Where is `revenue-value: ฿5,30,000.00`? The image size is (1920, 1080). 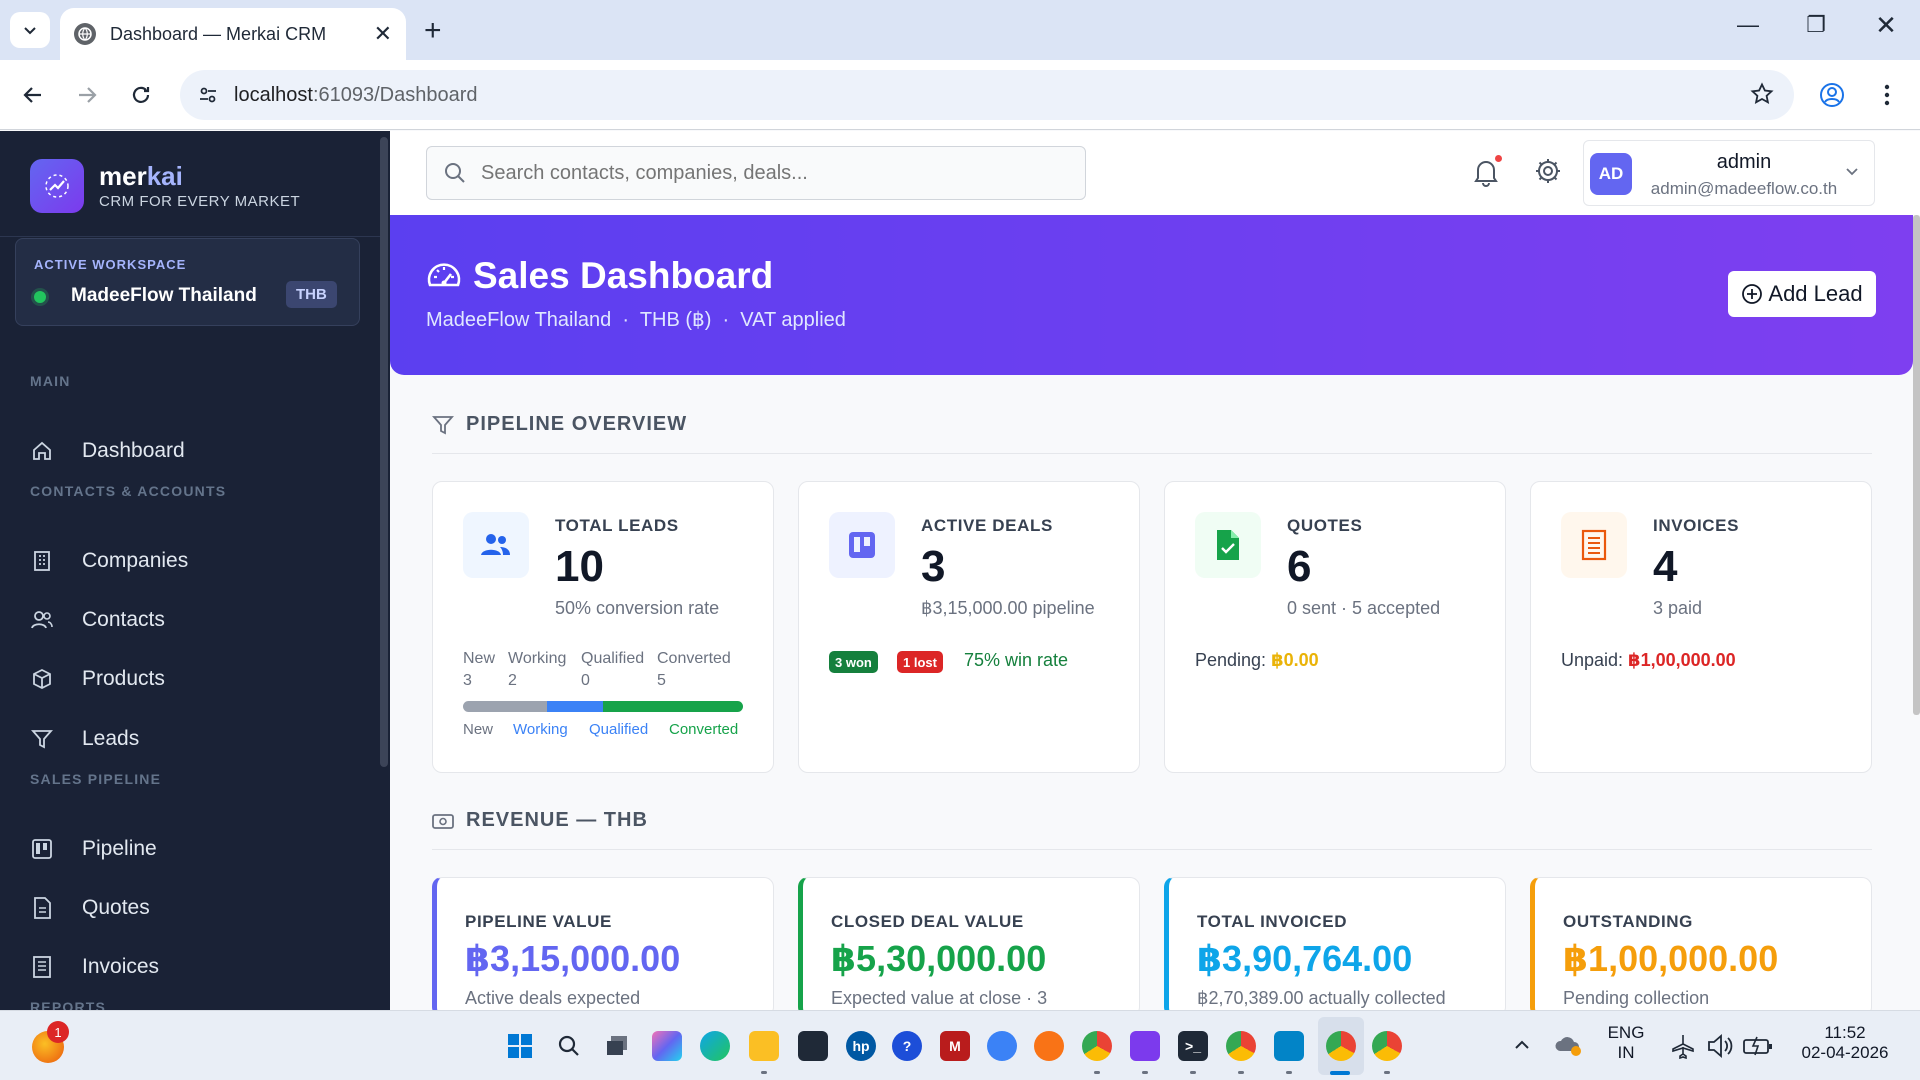 revenue-value: ฿5,30,000.00 is located at coordinates (939, 958).